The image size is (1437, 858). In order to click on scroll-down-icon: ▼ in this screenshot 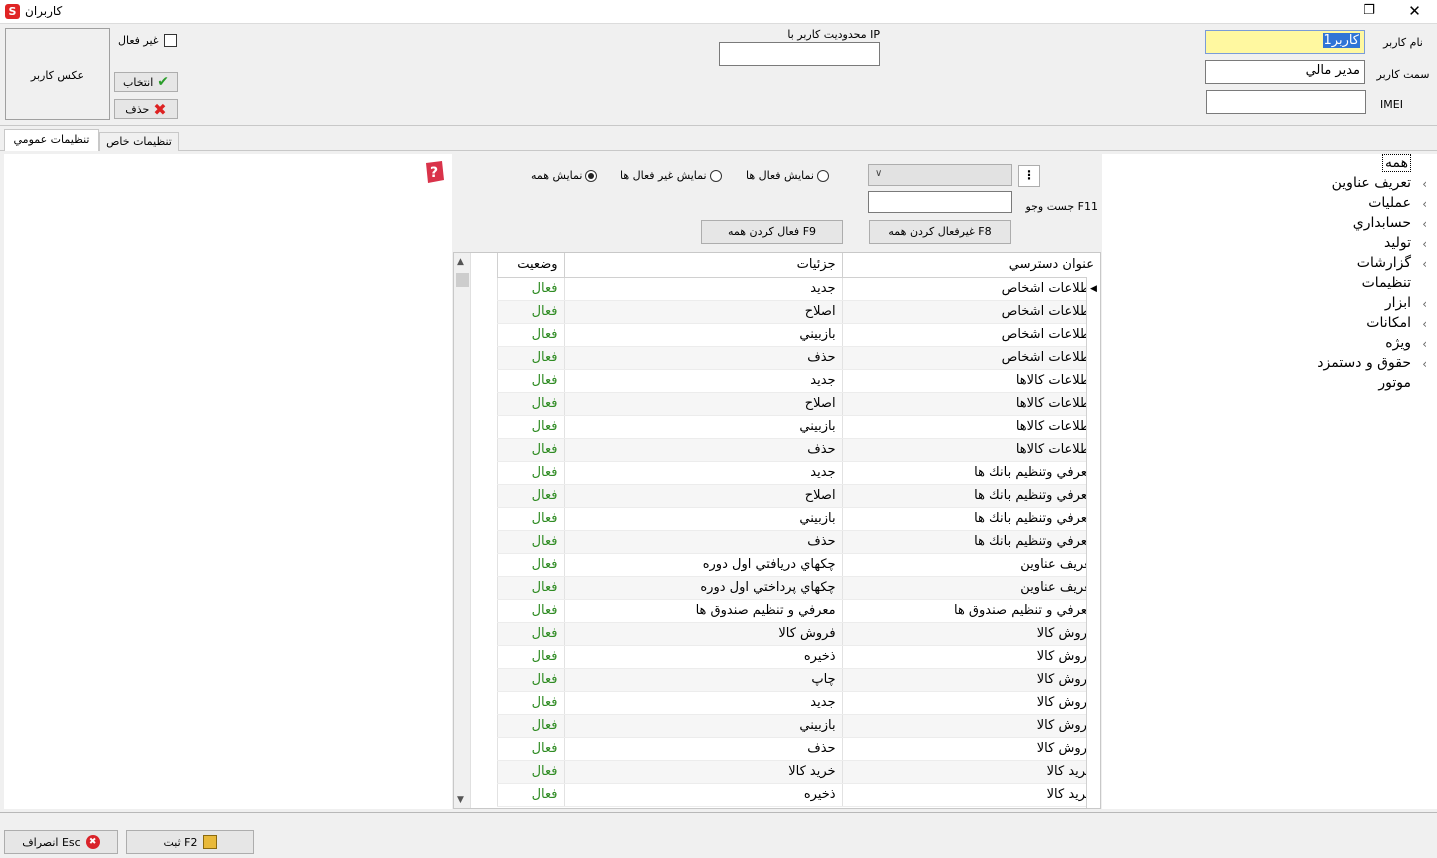, I will do `click(460, 800)`.